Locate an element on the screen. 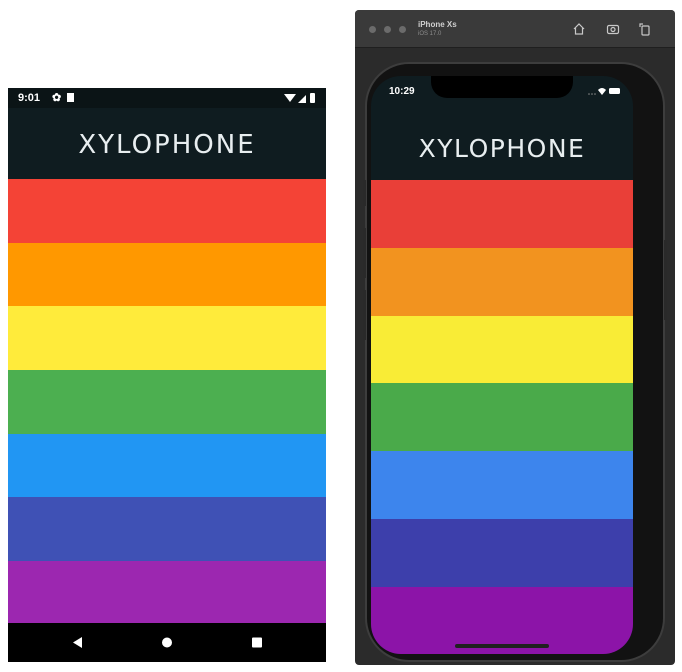 This screenshot has height=672, width=682. back-icon is located at coordinates (77, 642).